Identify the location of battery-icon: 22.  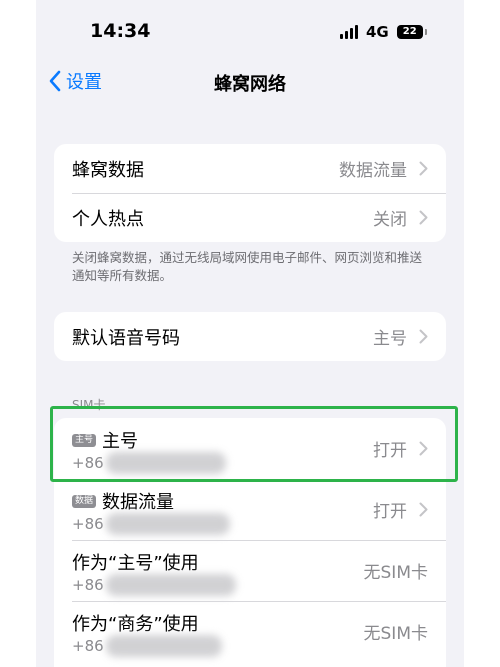
(411, 32).